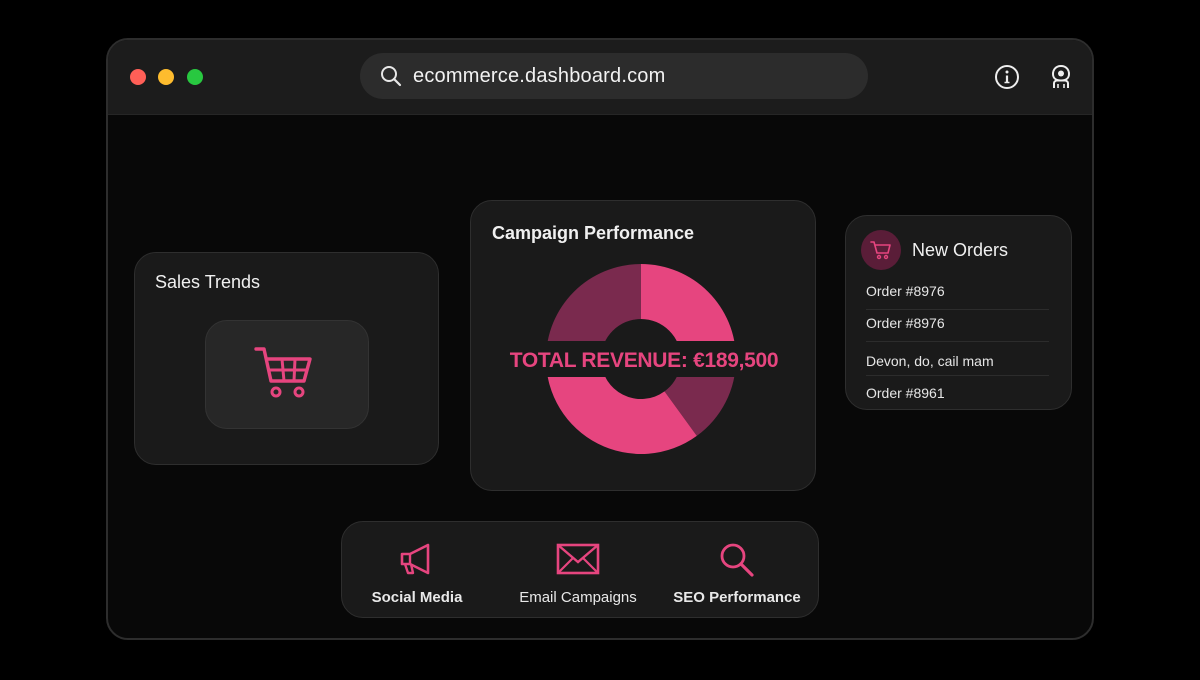 The width and height of the screenshot is (1200, 680). Describe the element at coordinates (593, 233) in the screenshot. I see `campaign-performance-title: Campaign Performance` at that location.